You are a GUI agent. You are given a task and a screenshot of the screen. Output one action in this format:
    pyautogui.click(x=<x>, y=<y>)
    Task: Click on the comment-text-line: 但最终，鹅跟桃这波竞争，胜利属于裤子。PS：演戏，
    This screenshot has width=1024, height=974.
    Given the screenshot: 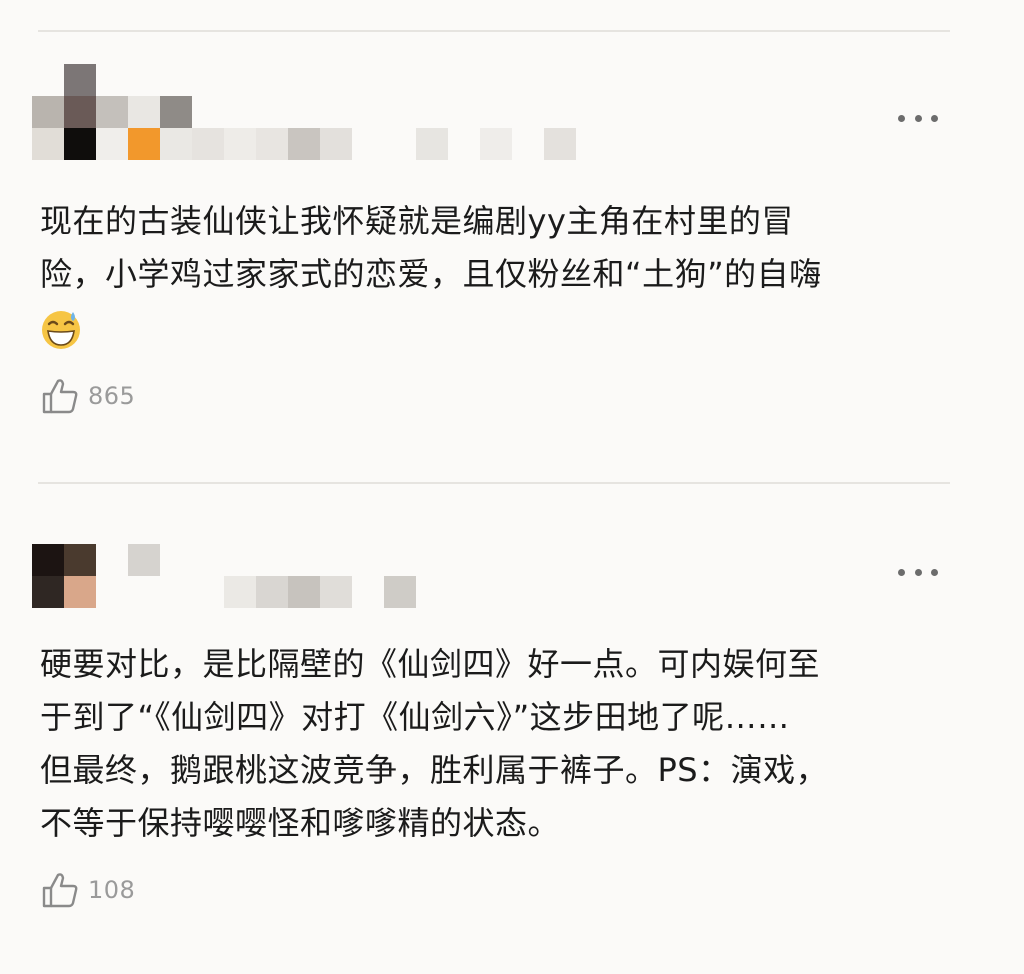 What is the action you would take?
    pyautogui.click(x=434, y=770)
    